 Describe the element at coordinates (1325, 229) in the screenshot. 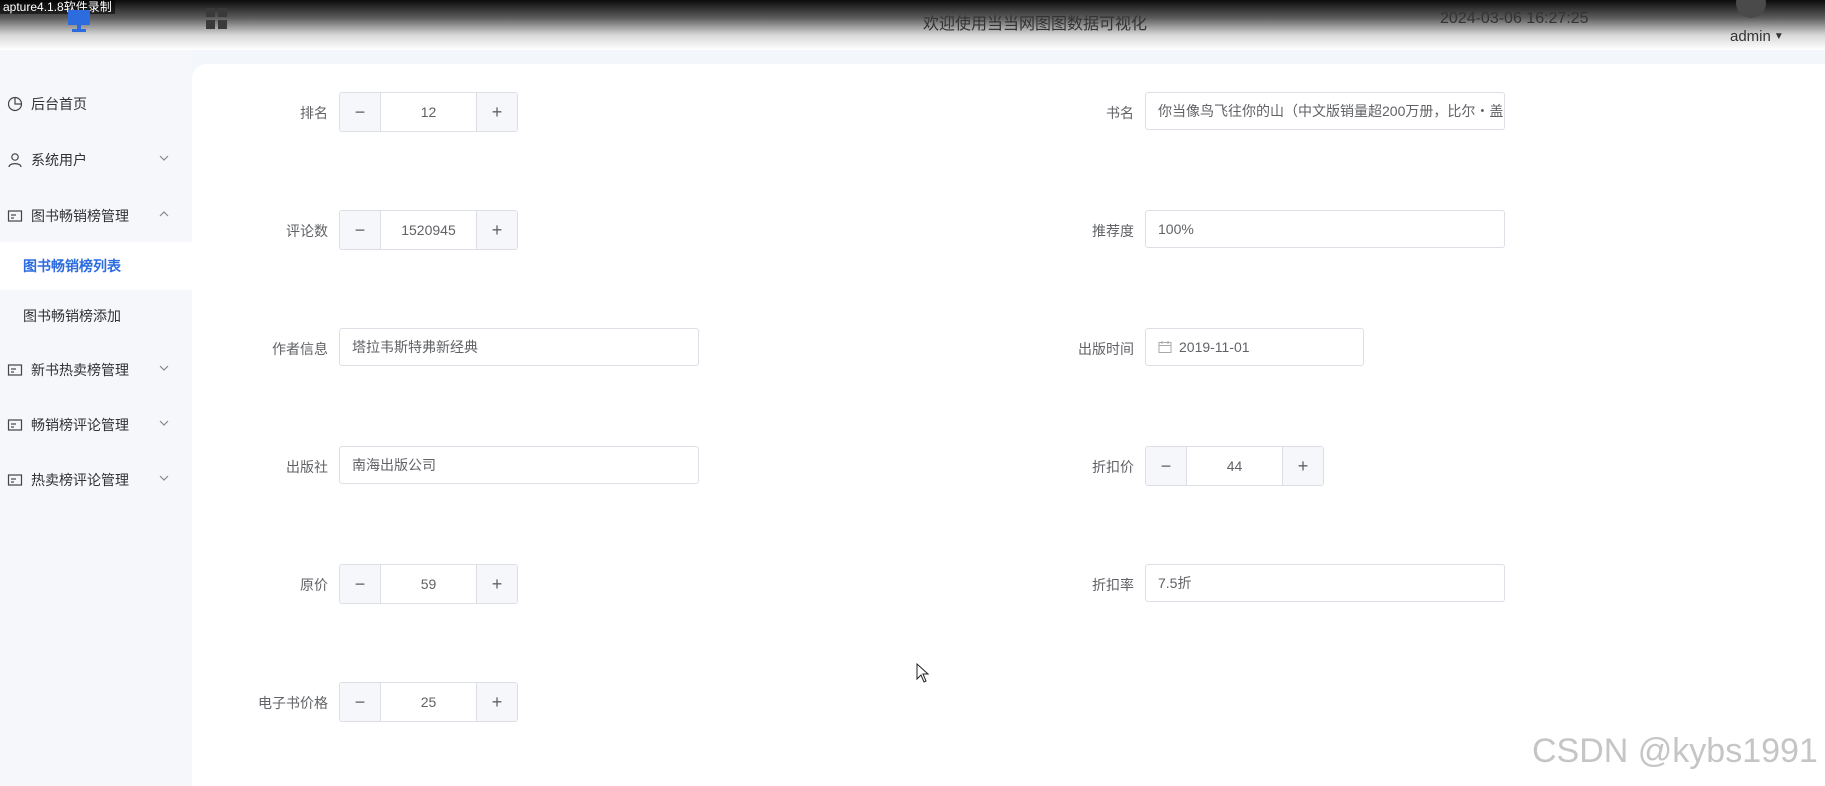

I see `recommend-input: 100%` at that location.